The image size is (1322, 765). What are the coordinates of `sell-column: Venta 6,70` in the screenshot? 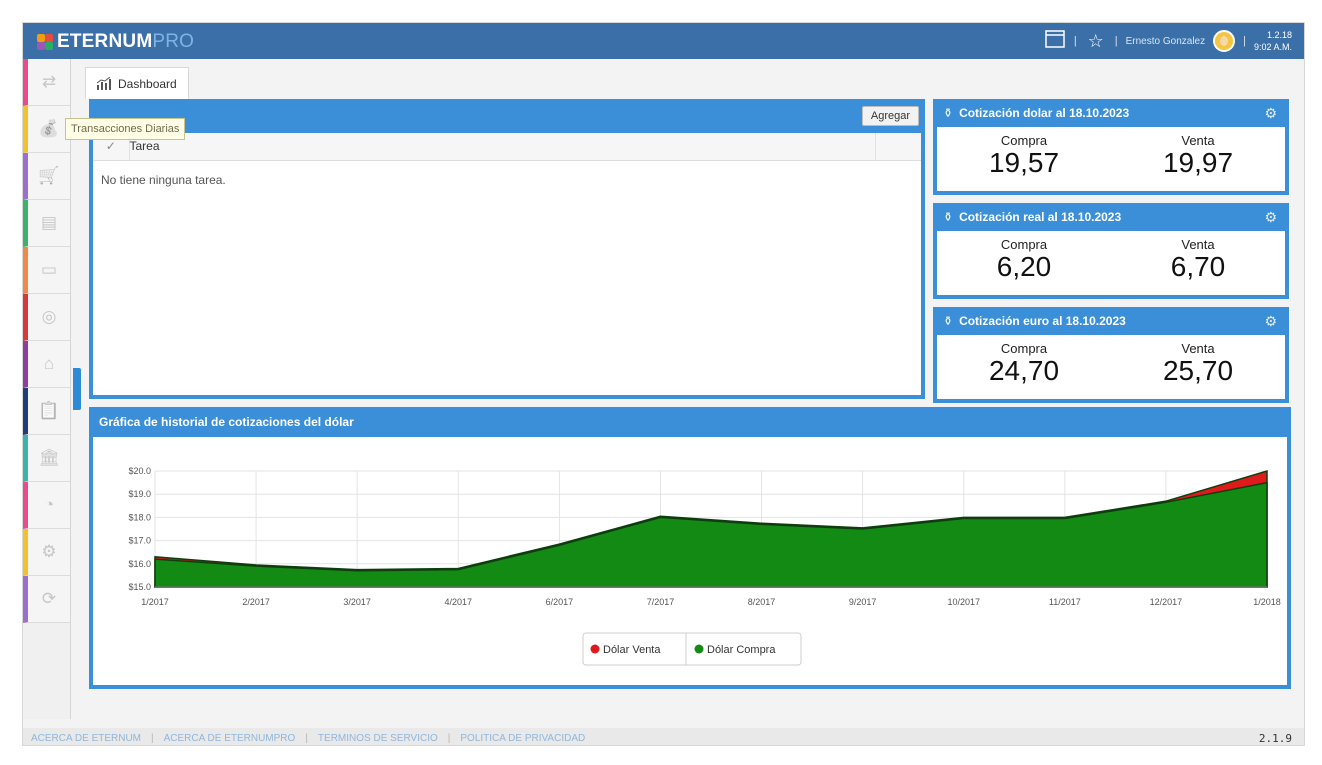 It's located at (1198, 259).